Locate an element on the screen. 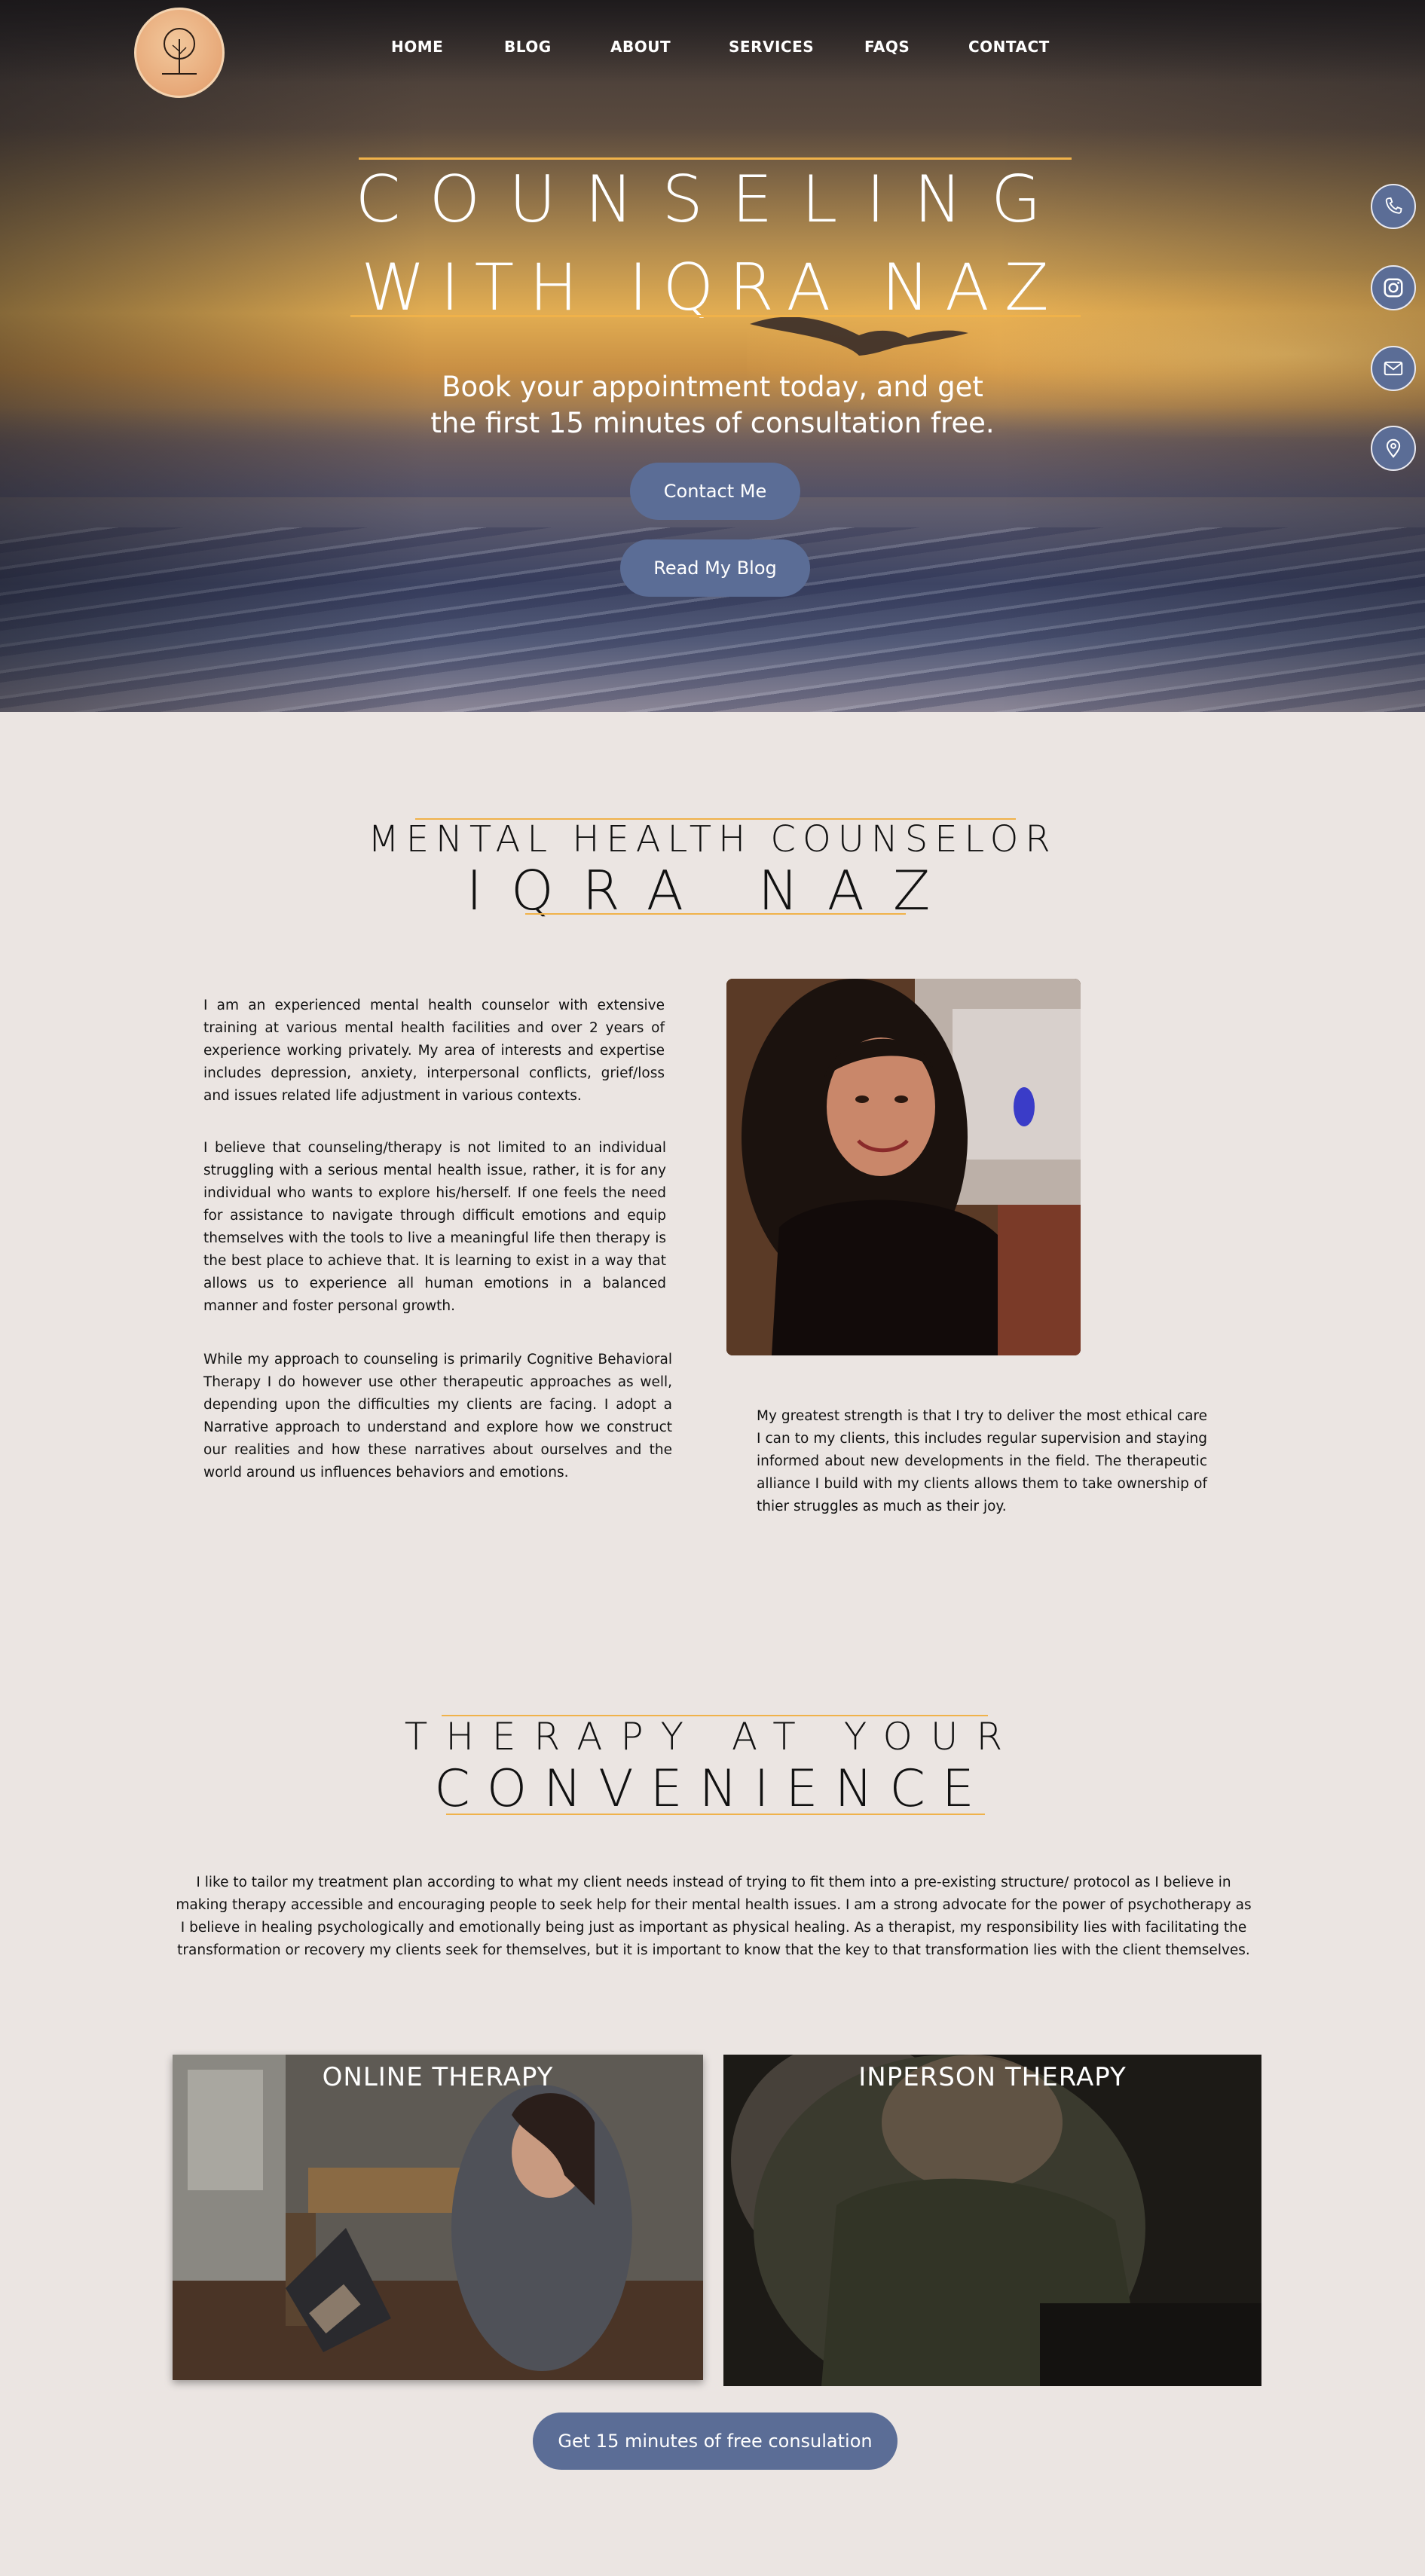  therapy-bottom-rule is located at coordinates (715, 1814).